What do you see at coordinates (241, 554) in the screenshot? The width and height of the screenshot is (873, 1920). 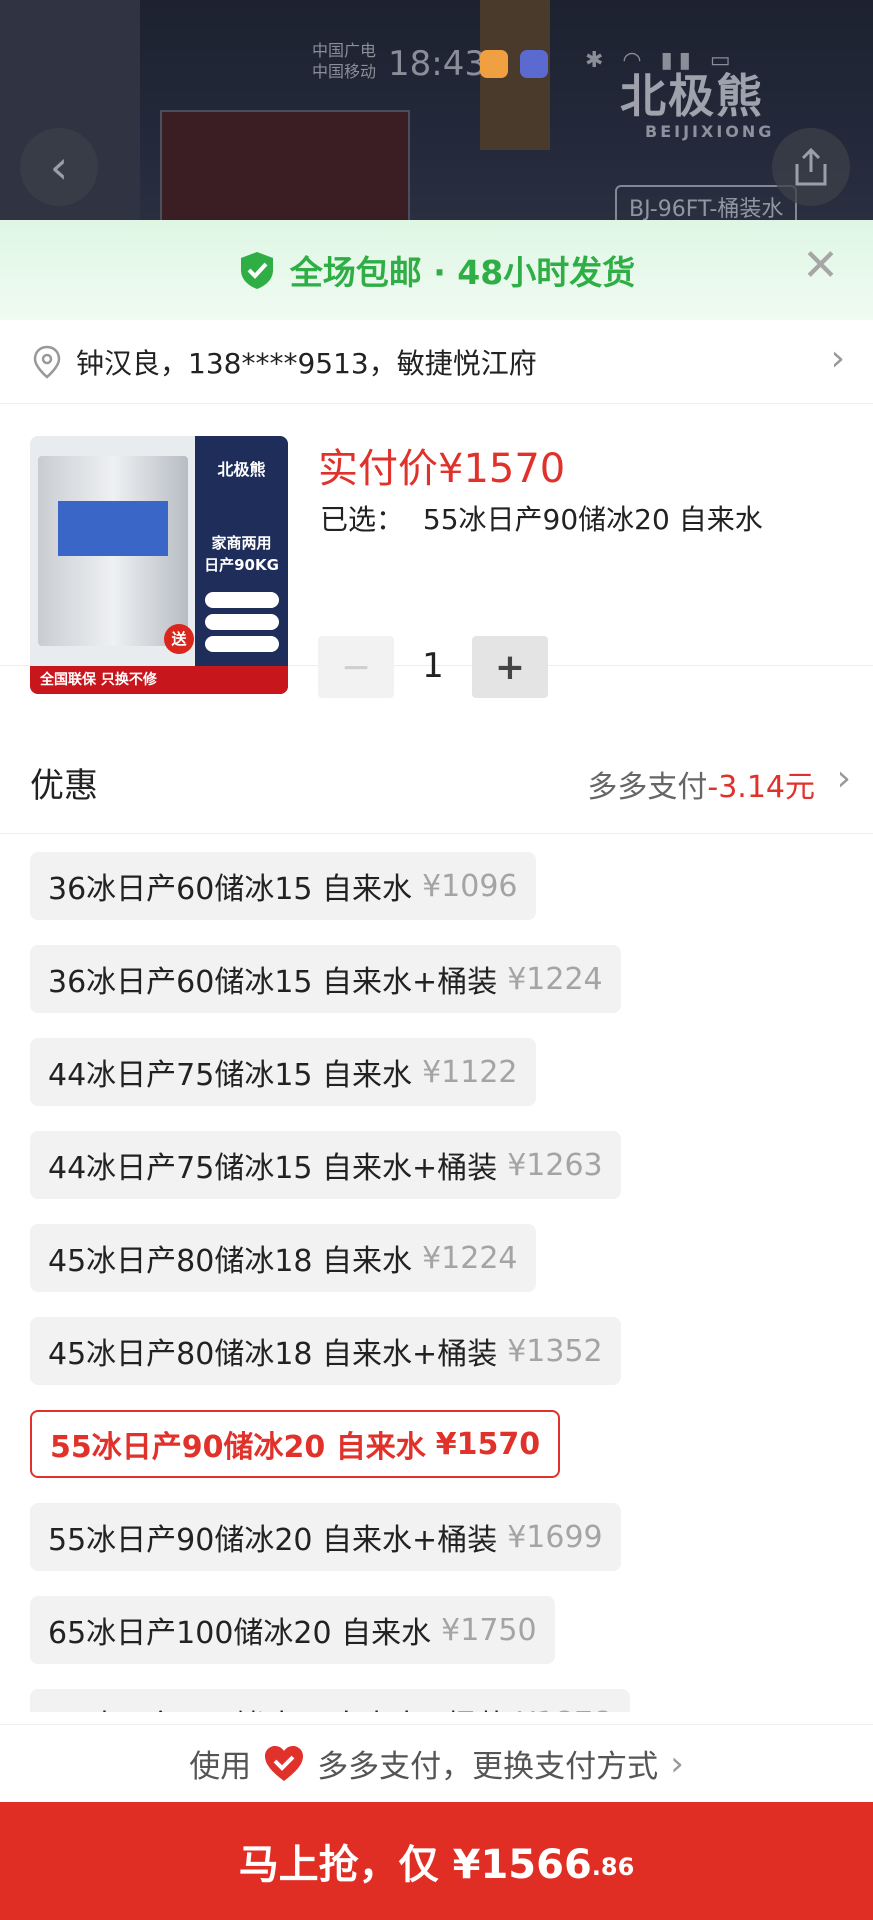 I see `product-image-title: 家商两用 日产90KG` at bounding box center [241, 554].